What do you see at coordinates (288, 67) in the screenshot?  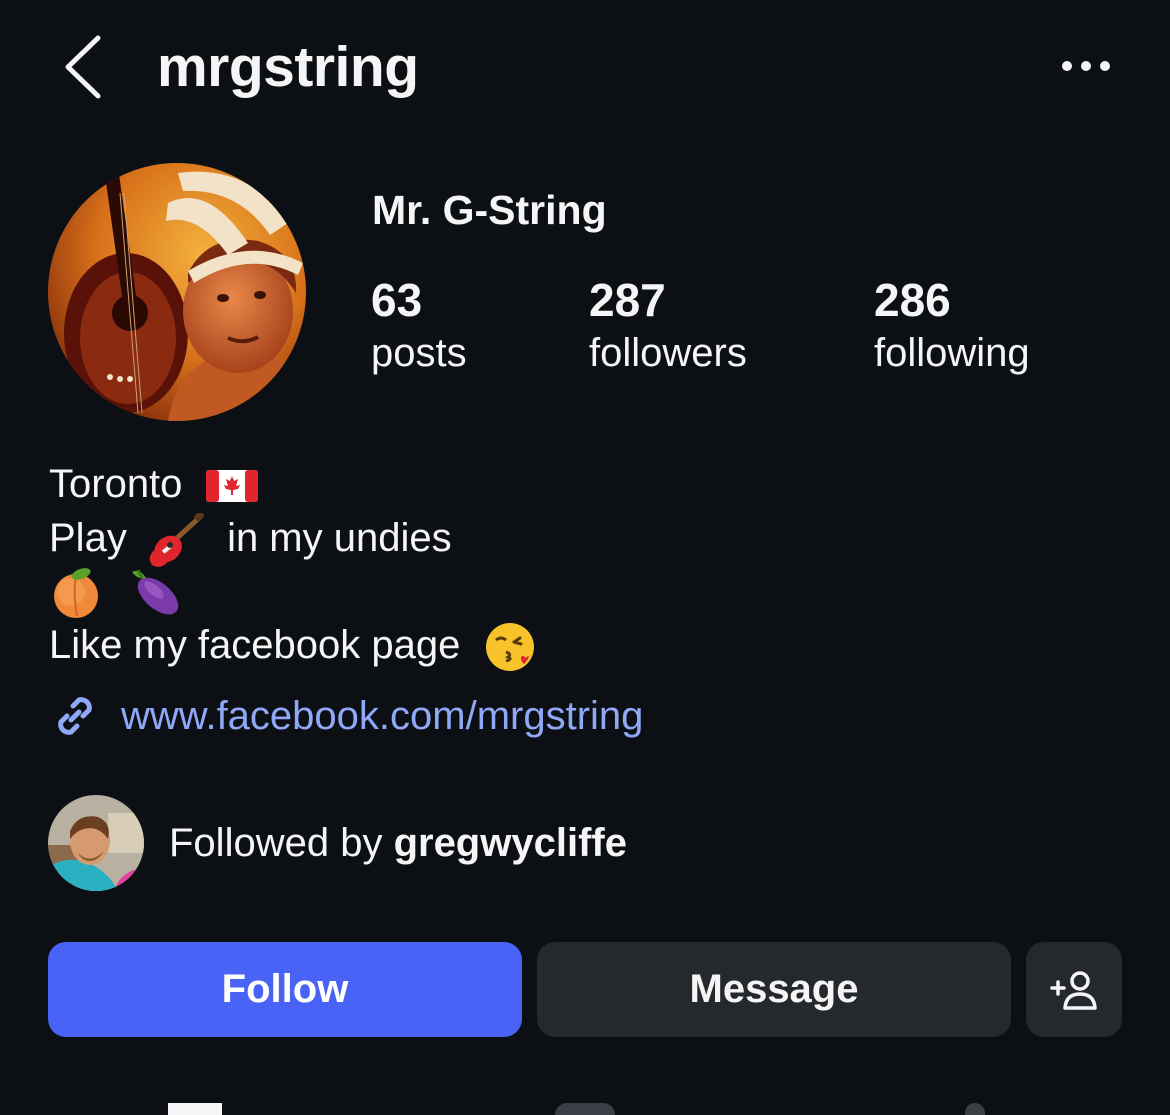 I see `profile-username: mrgstring` at bounding box center [288, 67].